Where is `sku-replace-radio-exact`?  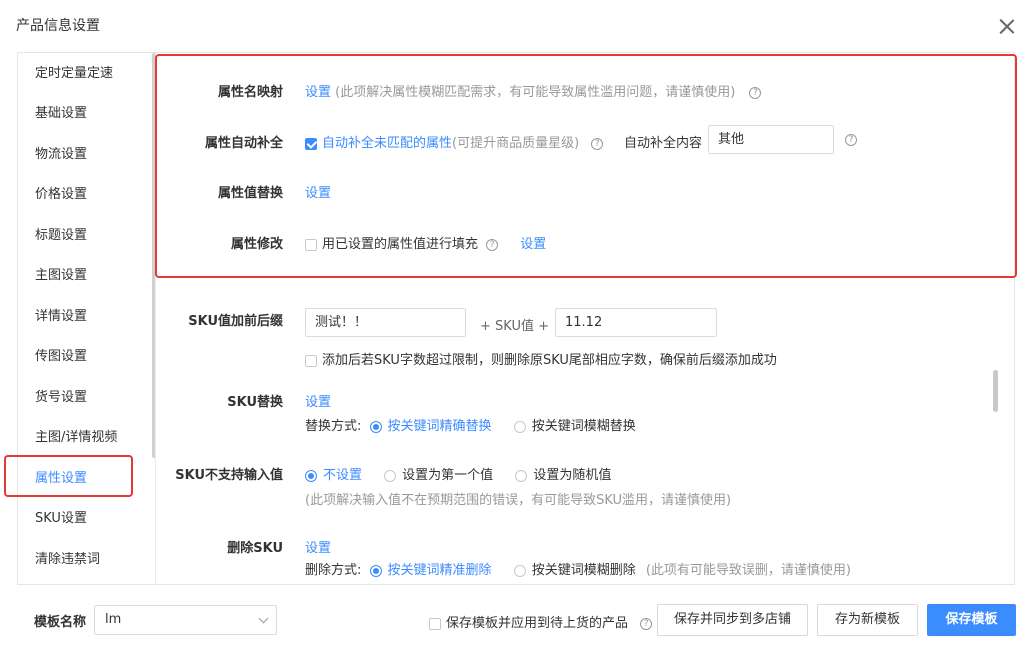 sku-replace-radio-exact is located at coordinates (375, 426).